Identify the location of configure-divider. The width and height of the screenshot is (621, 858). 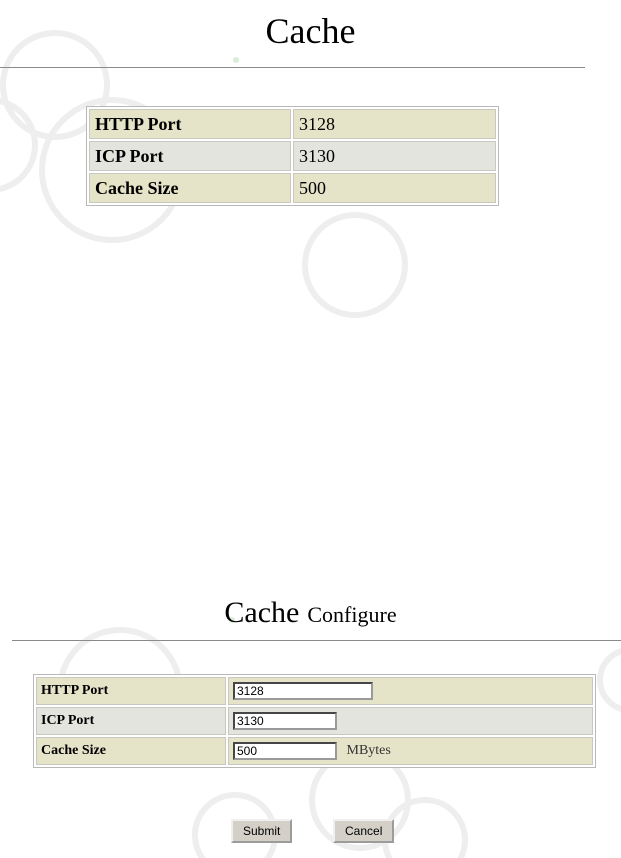
(316, 640).